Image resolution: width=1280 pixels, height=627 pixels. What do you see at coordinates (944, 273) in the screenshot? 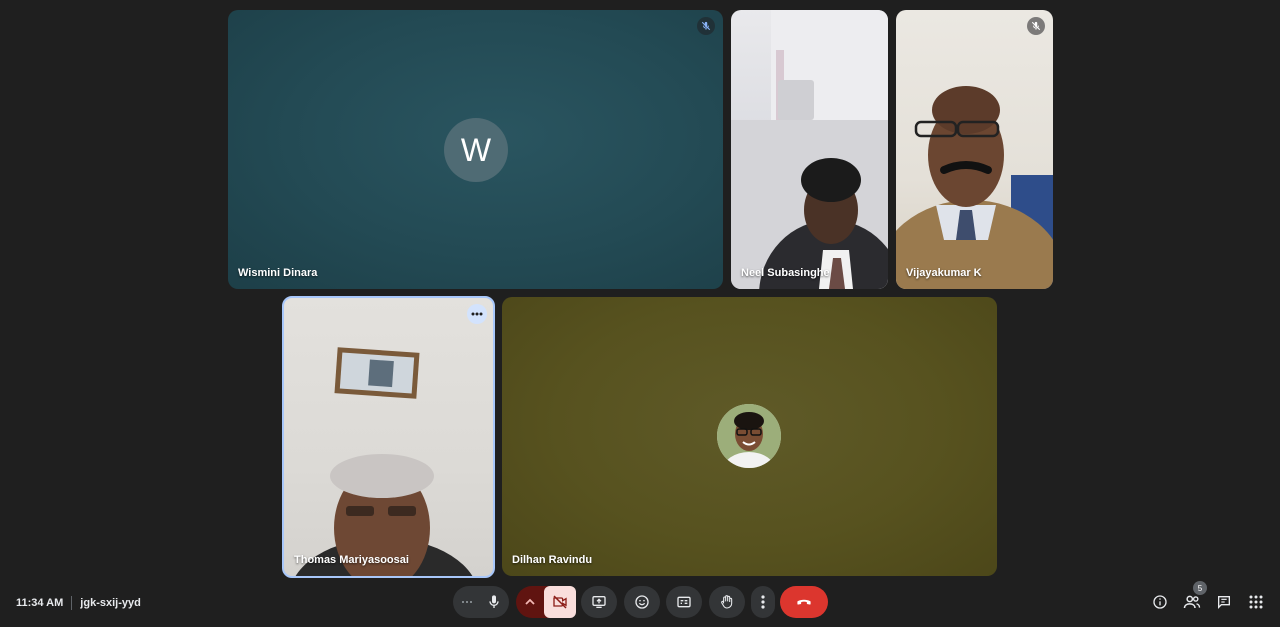
I see `participant-name: Vijayakumar K` at bounding box center [944, 273].